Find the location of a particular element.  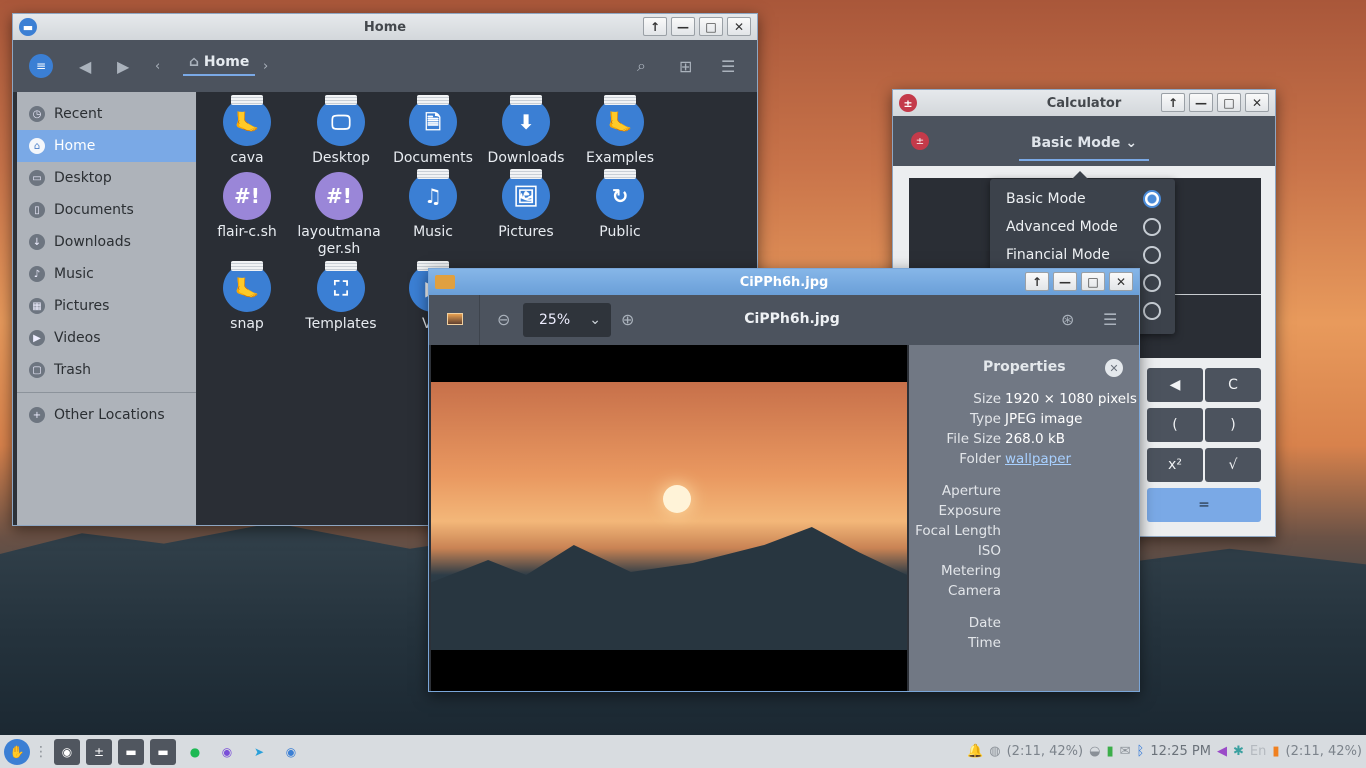

file-item-documents: 🗎 Documents is located at coordinates (433, 131).